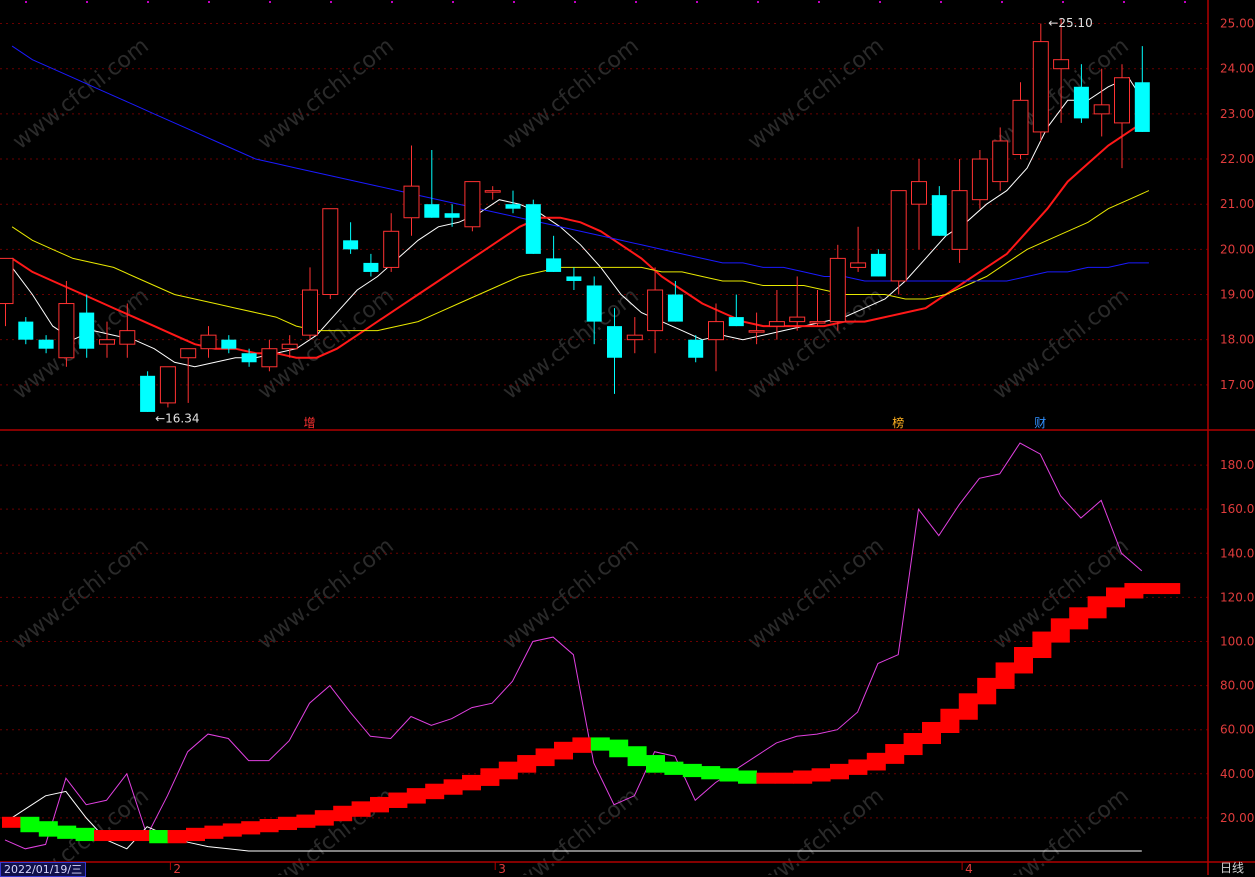  I want to click on month-tick-label: 3, so click(502, 868).